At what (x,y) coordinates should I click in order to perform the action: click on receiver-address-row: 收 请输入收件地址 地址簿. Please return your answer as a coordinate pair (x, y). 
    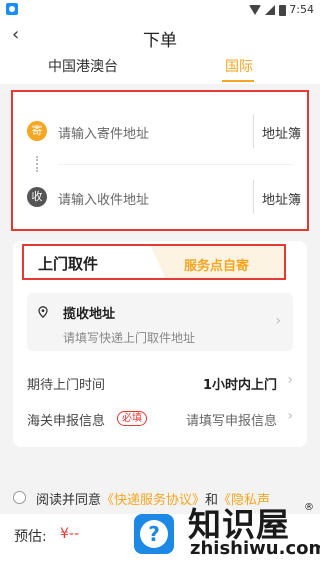
    Looking at the image, I should click on (160, 198).